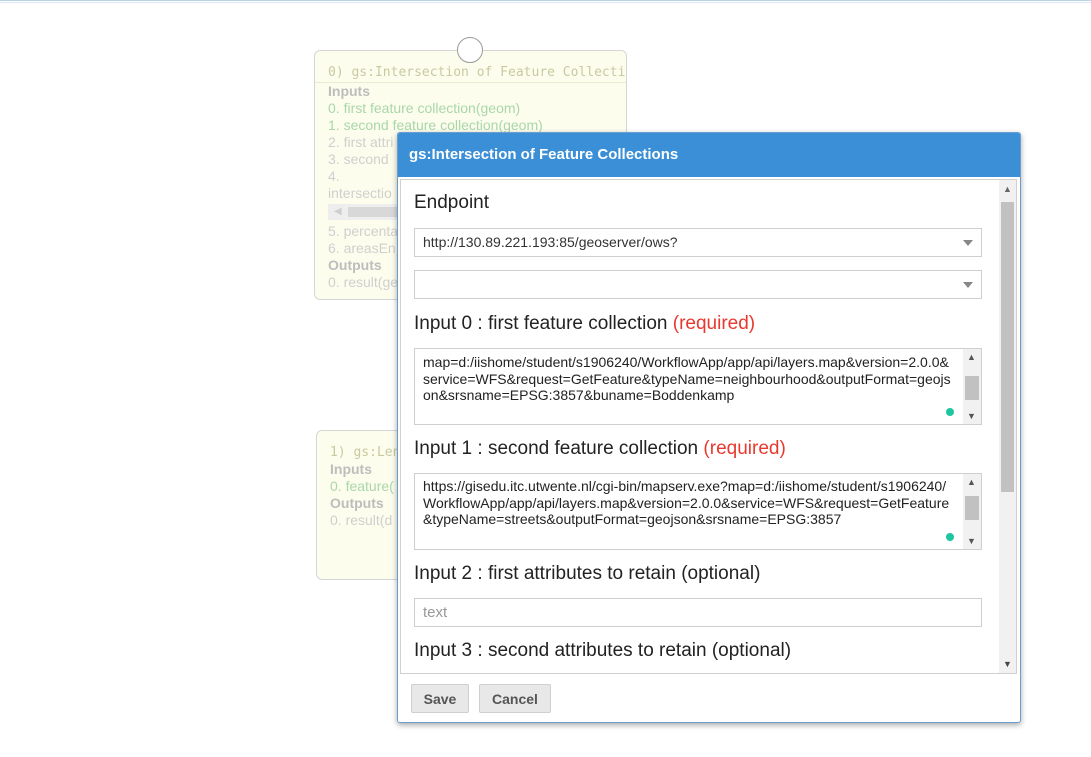  Describe the element at coordinates (709, 155) in the screenshot. I see `dialog-title: gs:Intersection of Feature Collections` at that location.